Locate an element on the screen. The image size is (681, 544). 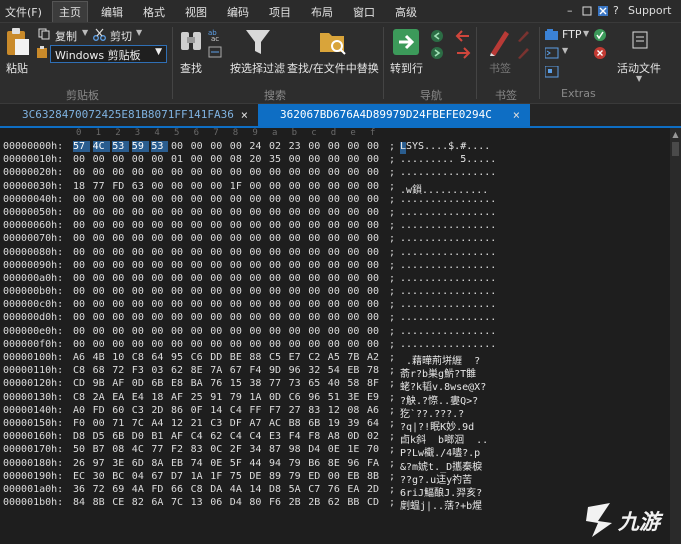
hex-byte: 62 is located at coordinates (218, 436).